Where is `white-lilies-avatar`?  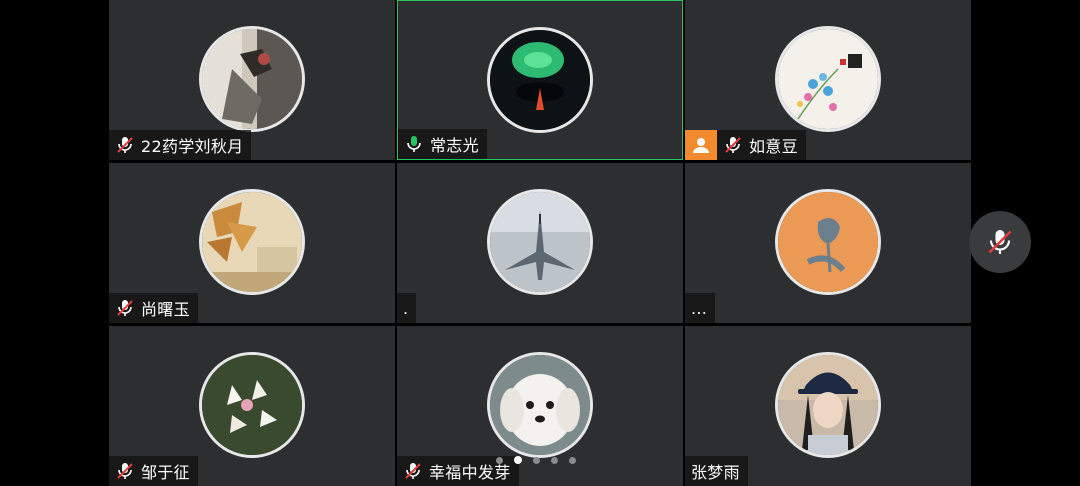 white-lilies-avatar is located at coordinates (252, 405).